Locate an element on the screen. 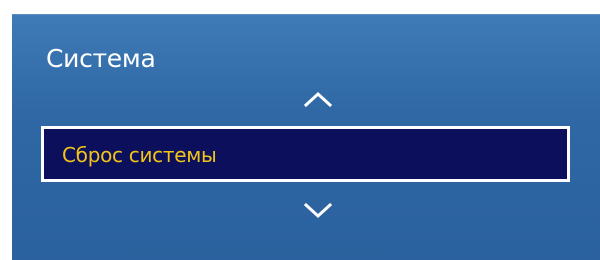 This screenshot has height=260, width=600. scroll-up-button is located at coordinates (318, 99).